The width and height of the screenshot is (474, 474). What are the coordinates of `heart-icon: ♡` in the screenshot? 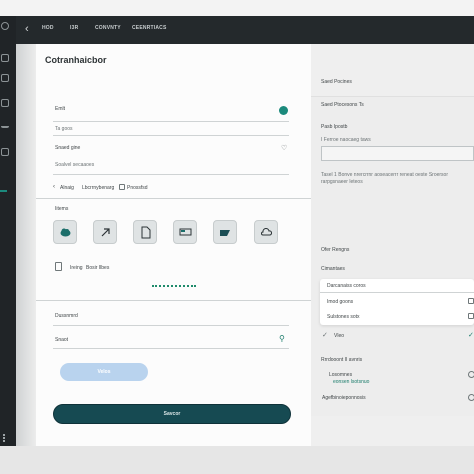 It's located at (284, 148).